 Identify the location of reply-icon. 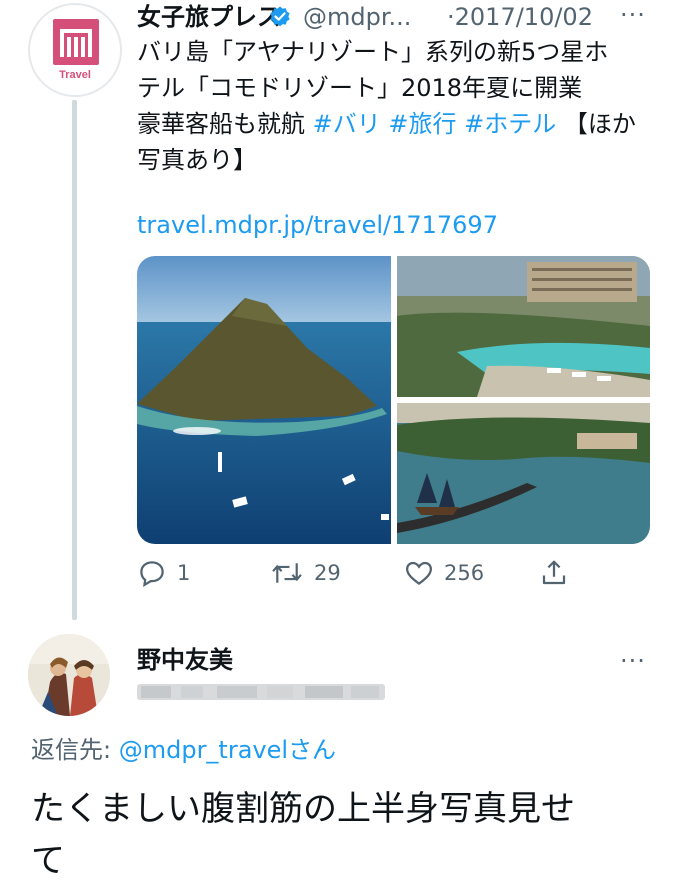
(152, 574).